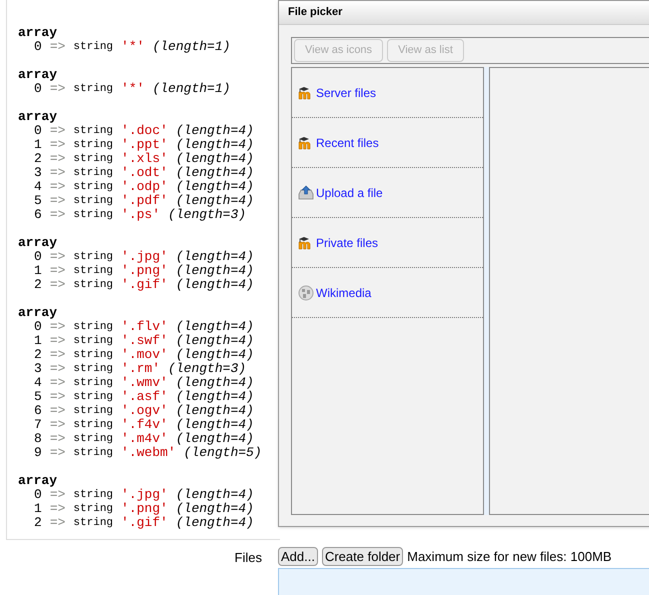 Image resolution: width=649 pixels, height=595 pixels. What do you see at coordinates (207, 215) in the screenshot?
I see `length-label: (length=3)` at bounding box center [207, 215].